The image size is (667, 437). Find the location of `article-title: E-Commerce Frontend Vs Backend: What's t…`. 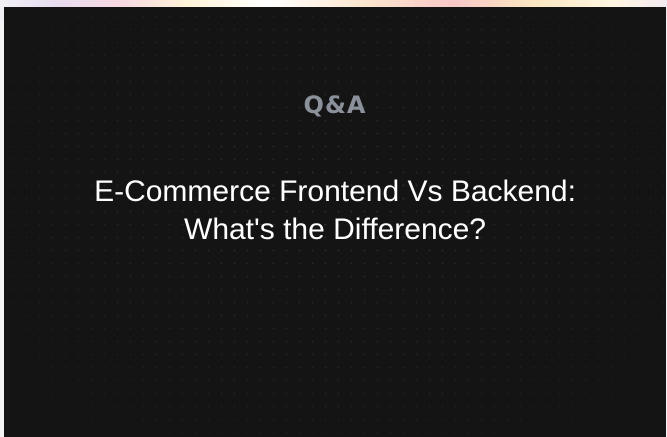

article-title: E-Commerce Frontend Vs Backend: What's t… is located at coordinates (335, 210).